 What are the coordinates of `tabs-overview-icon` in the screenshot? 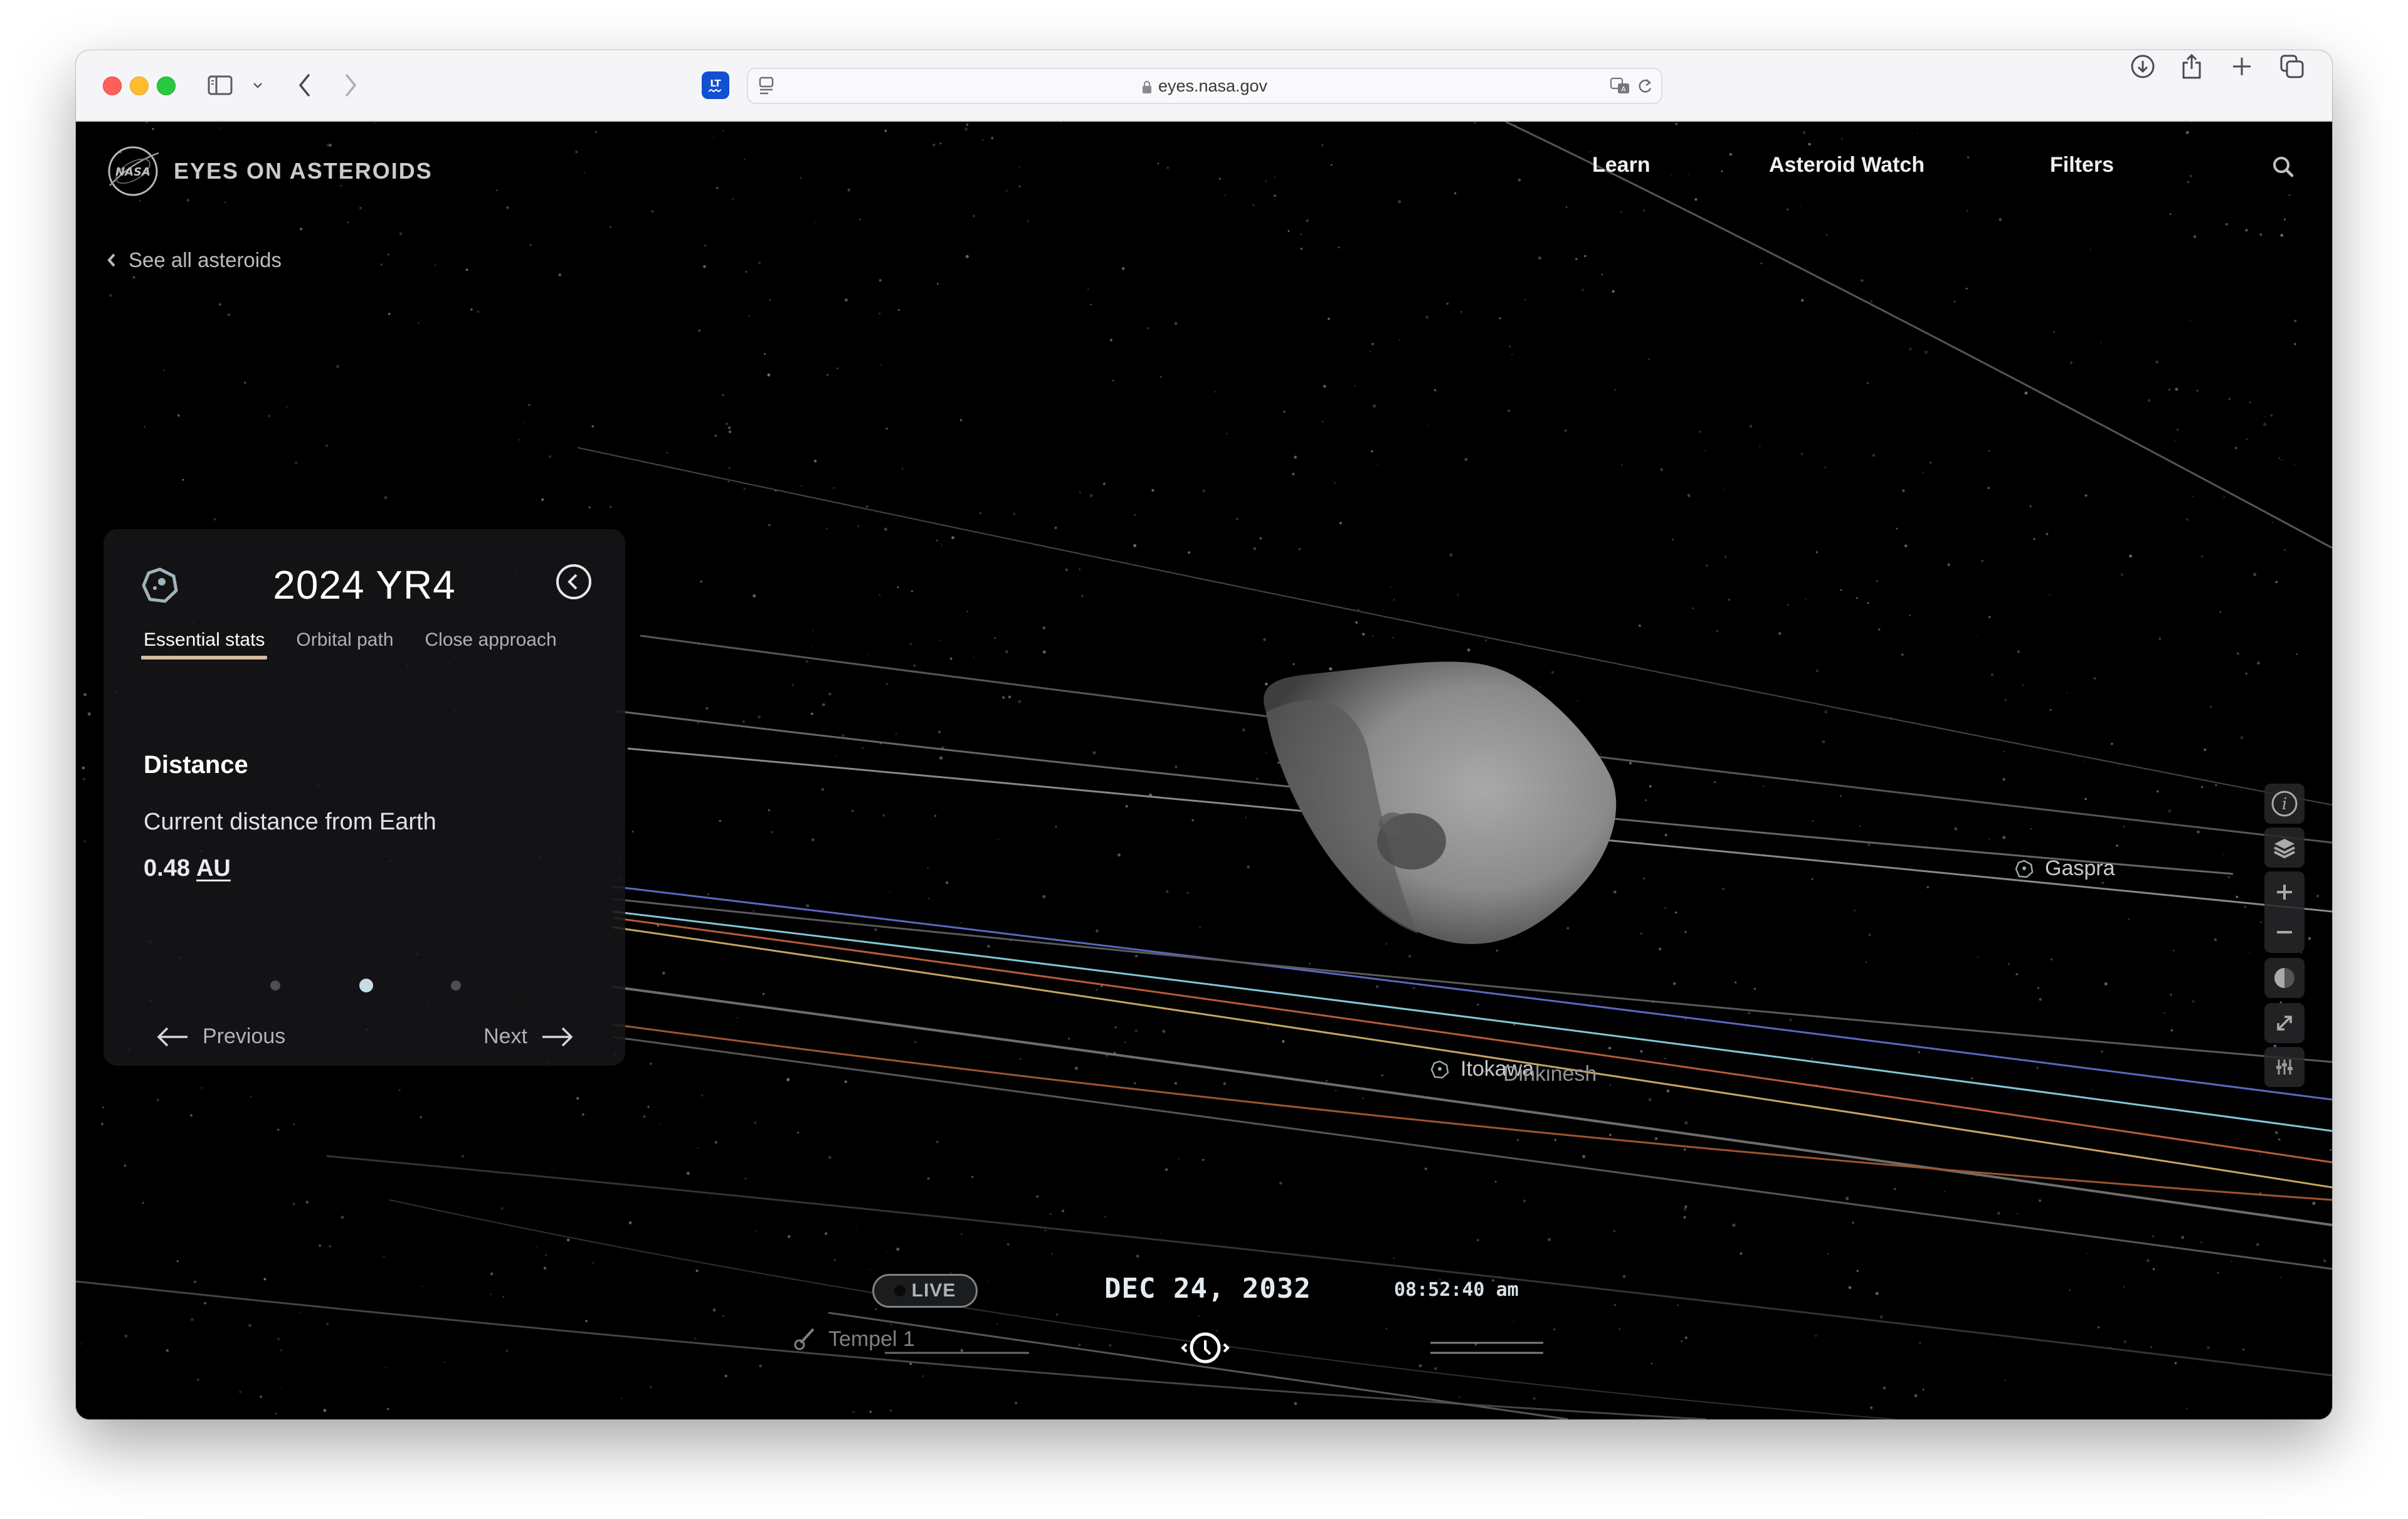 It's located at (2292, 67).